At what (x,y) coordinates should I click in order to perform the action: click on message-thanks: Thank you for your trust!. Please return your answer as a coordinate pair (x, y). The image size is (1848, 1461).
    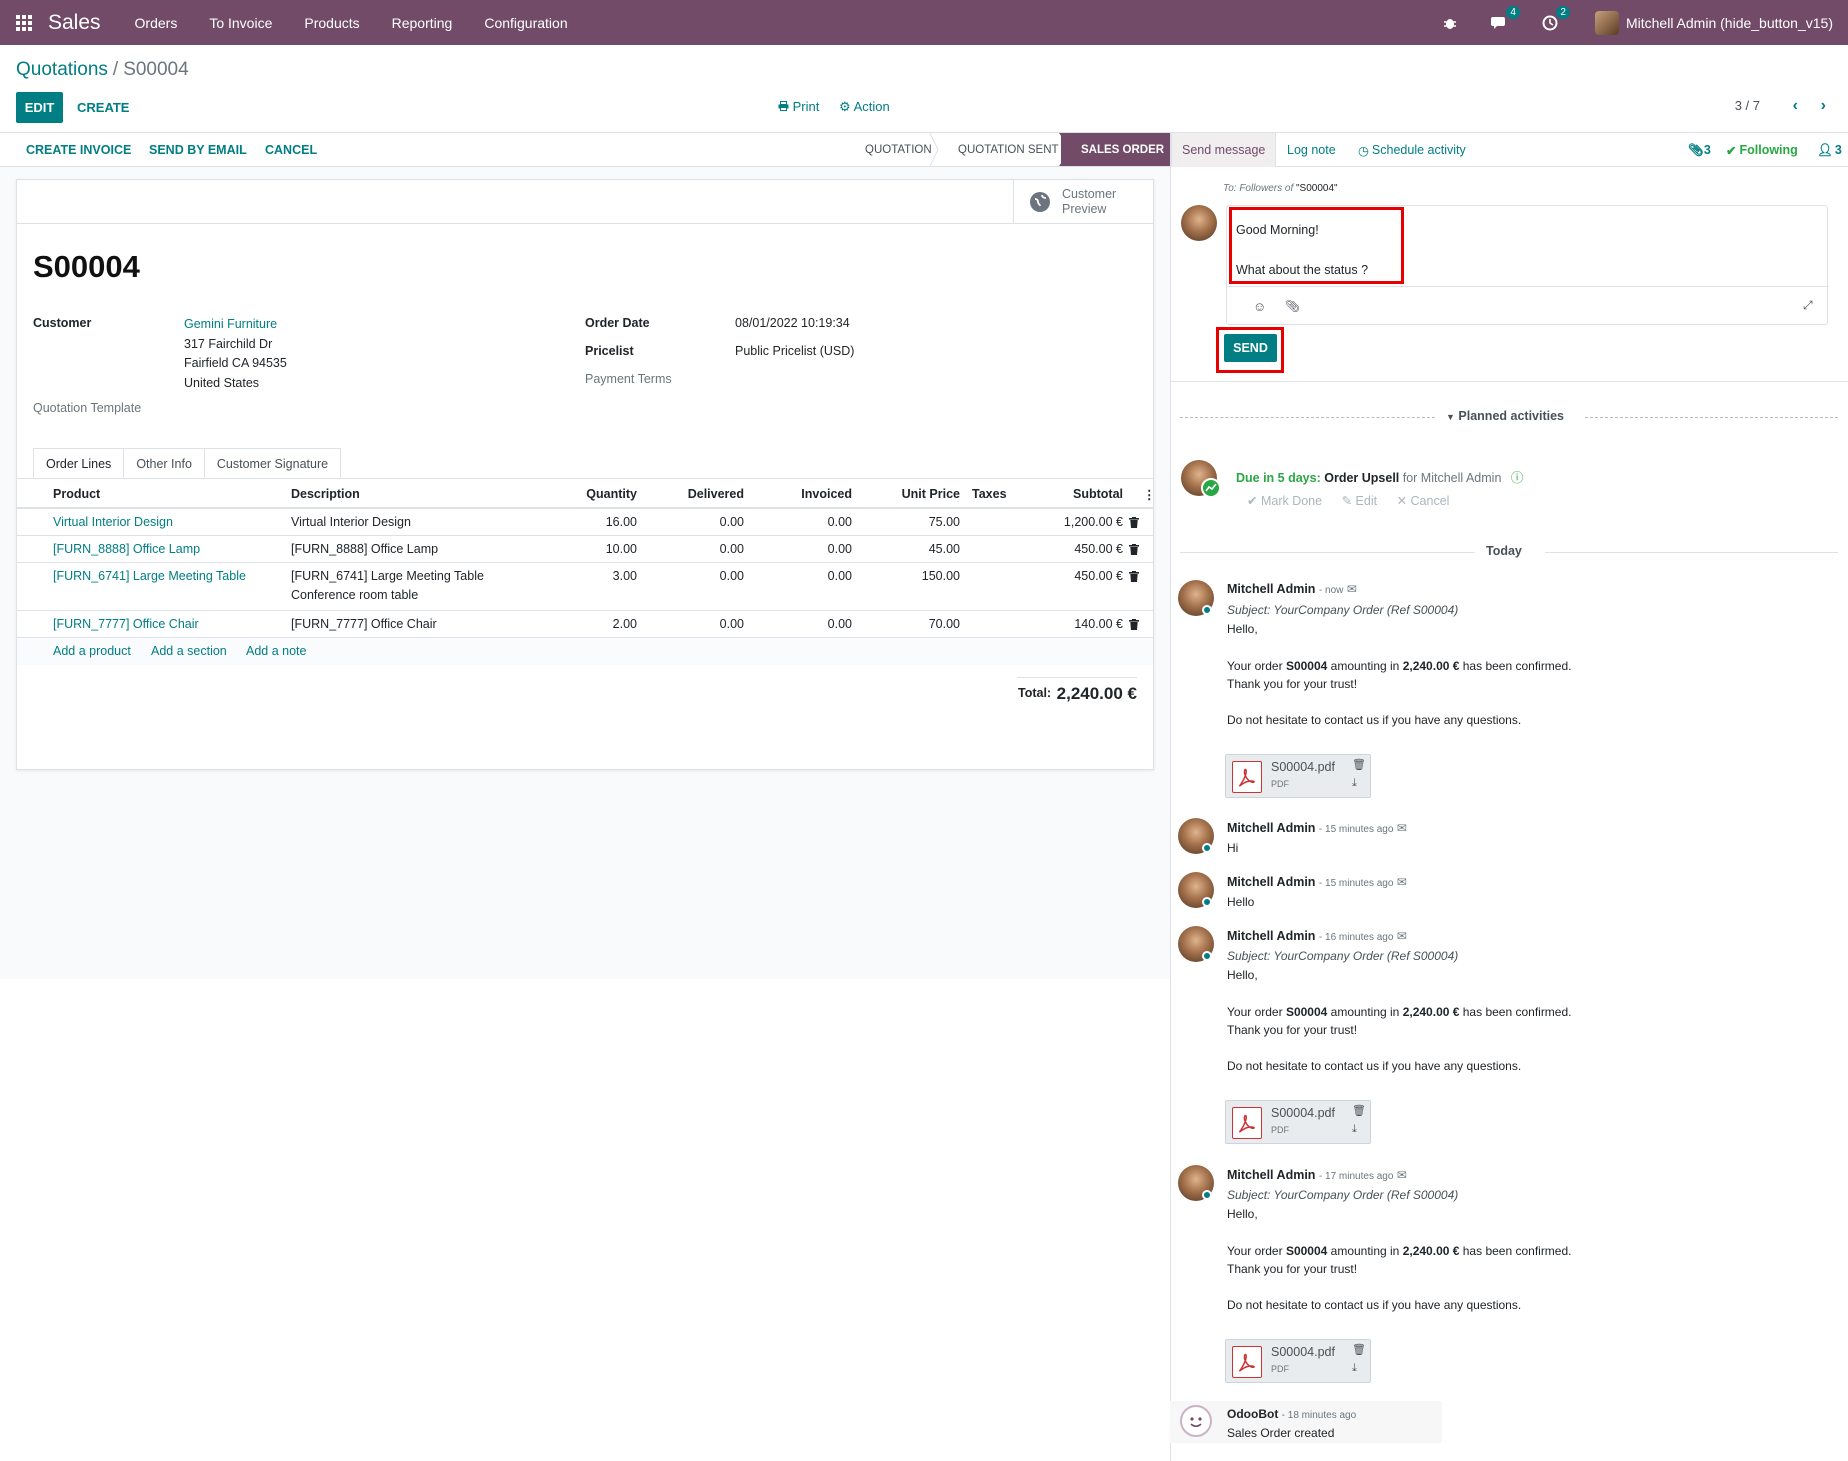
    Looking at the image, I should click on (1292, 1269).